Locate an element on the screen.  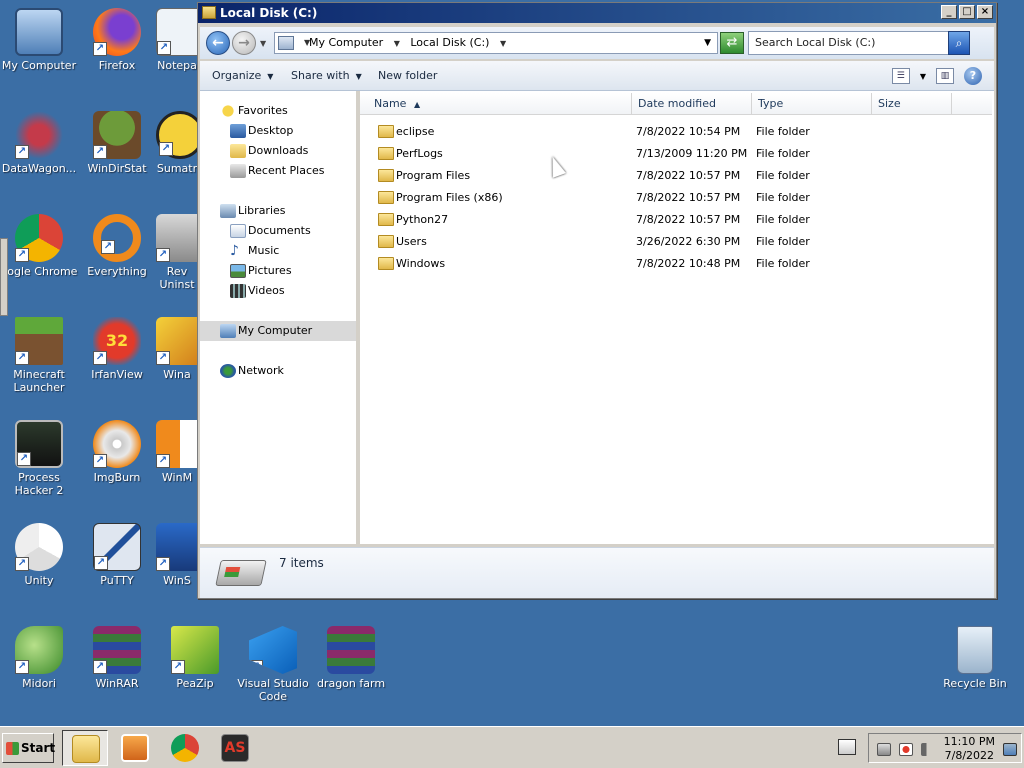
start-button: Start is located at coordinates (29, 748).